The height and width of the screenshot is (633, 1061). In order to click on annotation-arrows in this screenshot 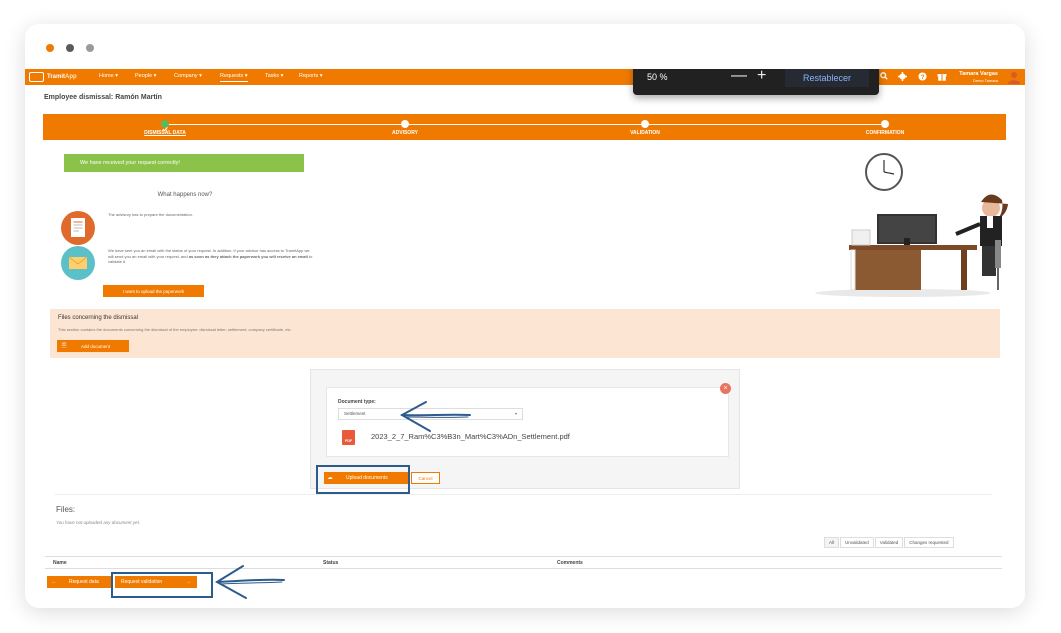, I will do `click(343, 500)`.